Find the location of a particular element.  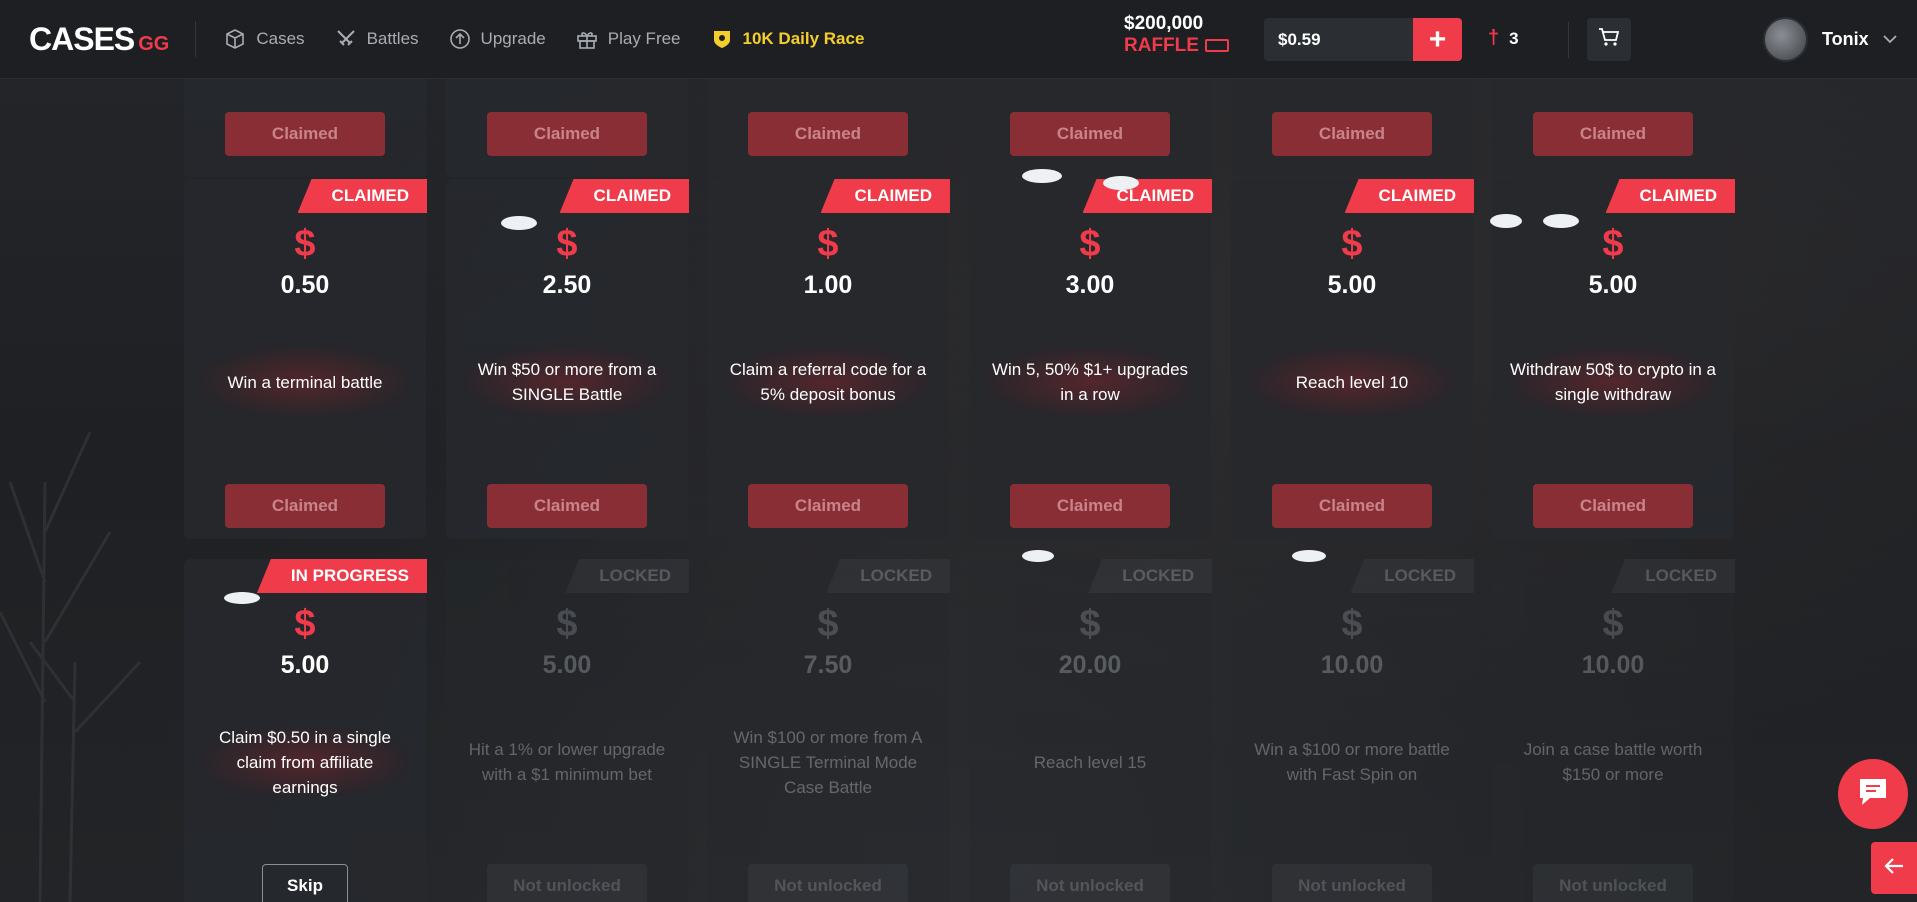

chat-button is located at coordinates (1873, 794).